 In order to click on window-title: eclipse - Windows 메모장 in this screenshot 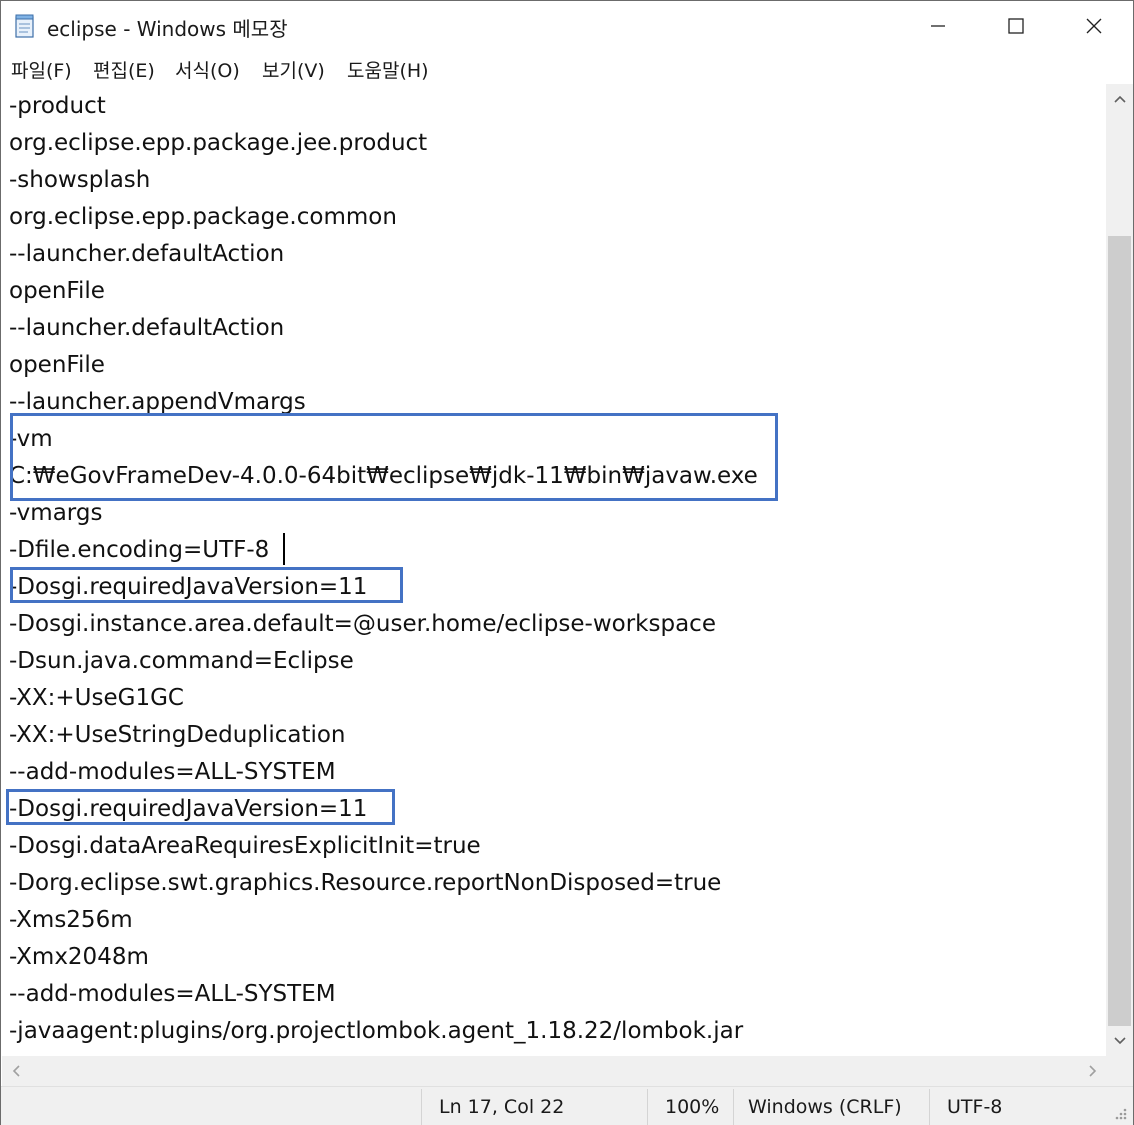, I will do `click(167, 29)`.